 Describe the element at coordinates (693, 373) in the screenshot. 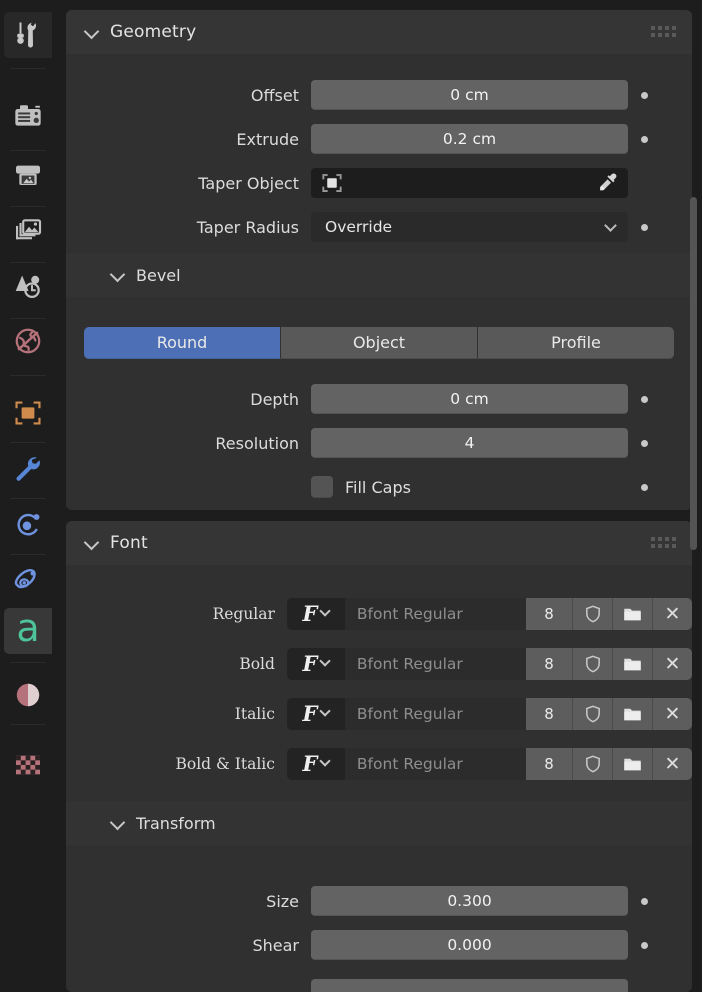

I see `scrollbar-thumb` at that location.